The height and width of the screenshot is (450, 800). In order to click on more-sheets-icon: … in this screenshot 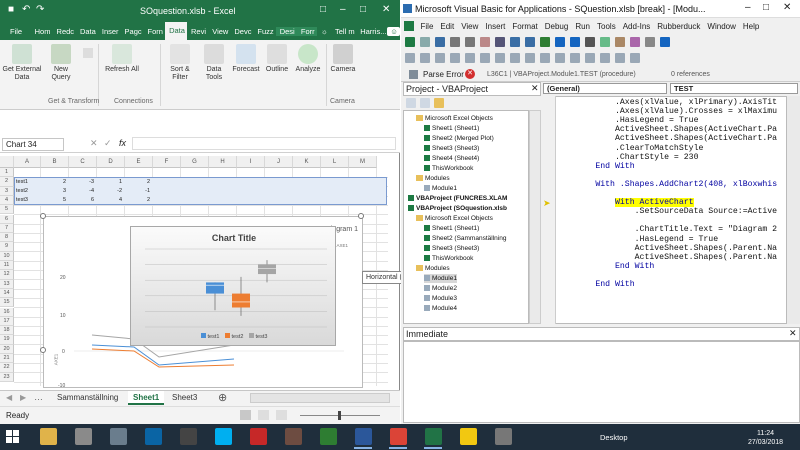, I will do `click(38, 397)`.